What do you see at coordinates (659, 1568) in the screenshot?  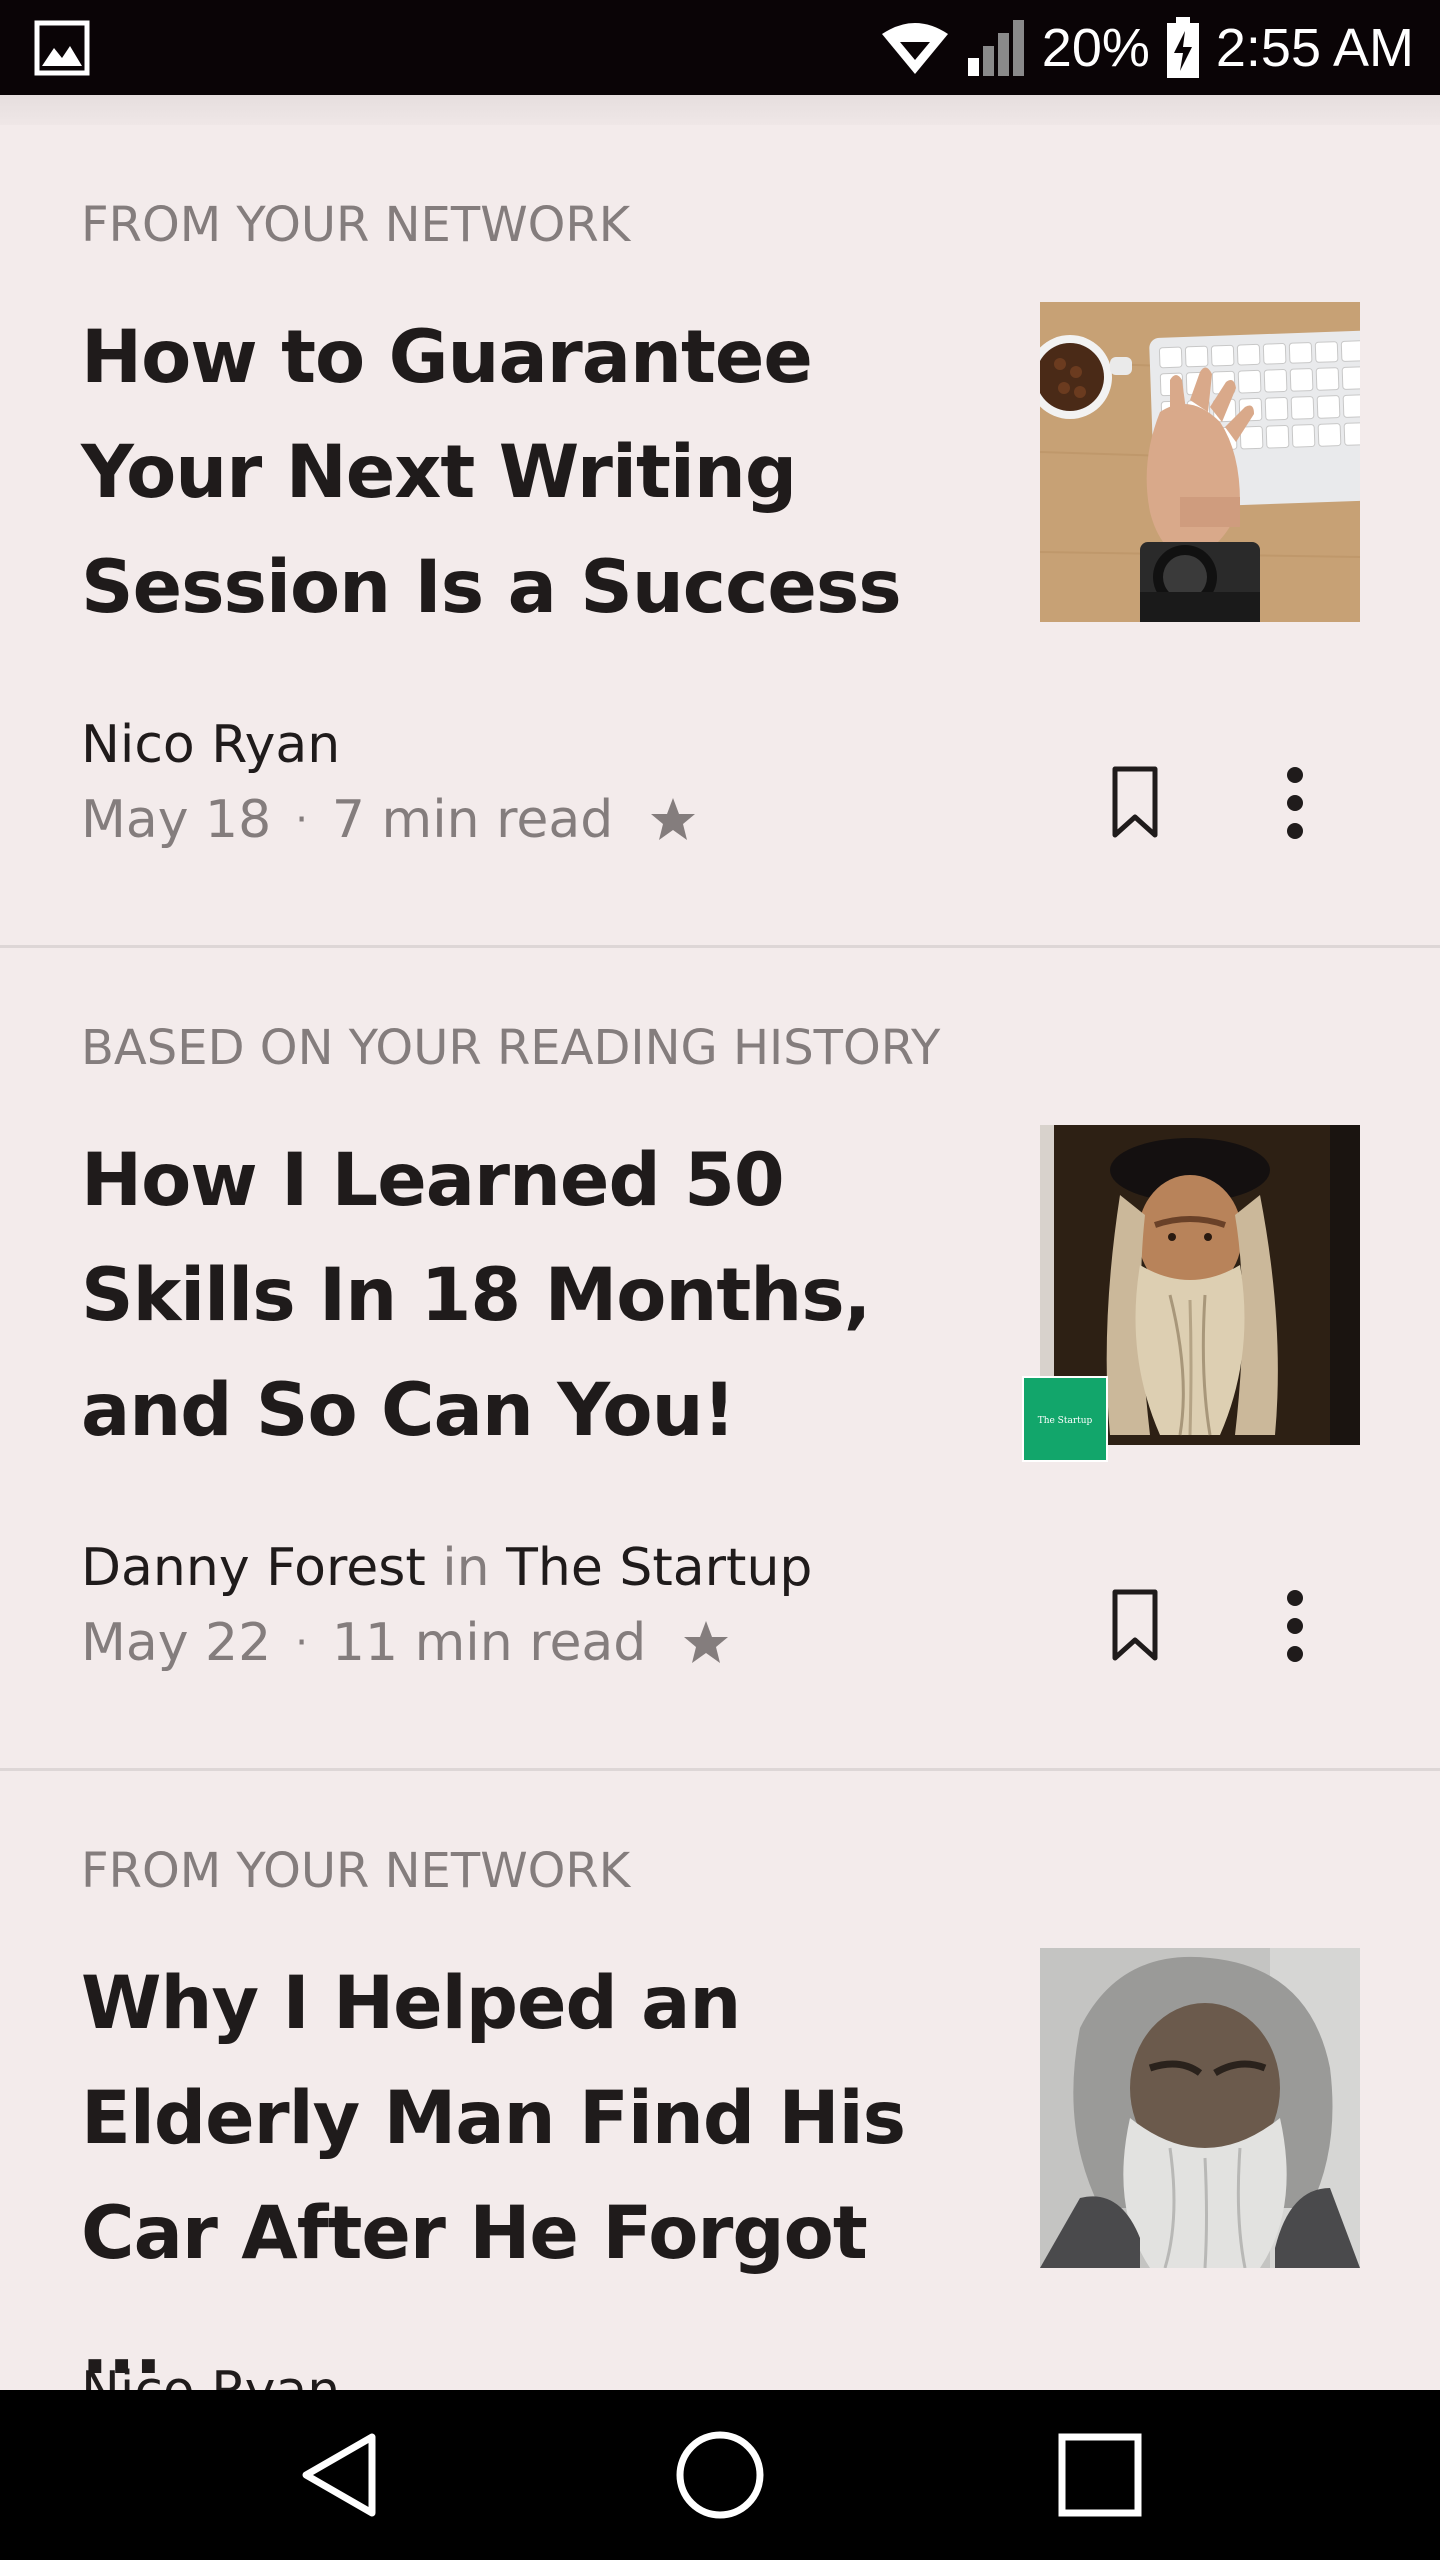 I see `publication-name: The Startup` at bounding box center [659, 1568].